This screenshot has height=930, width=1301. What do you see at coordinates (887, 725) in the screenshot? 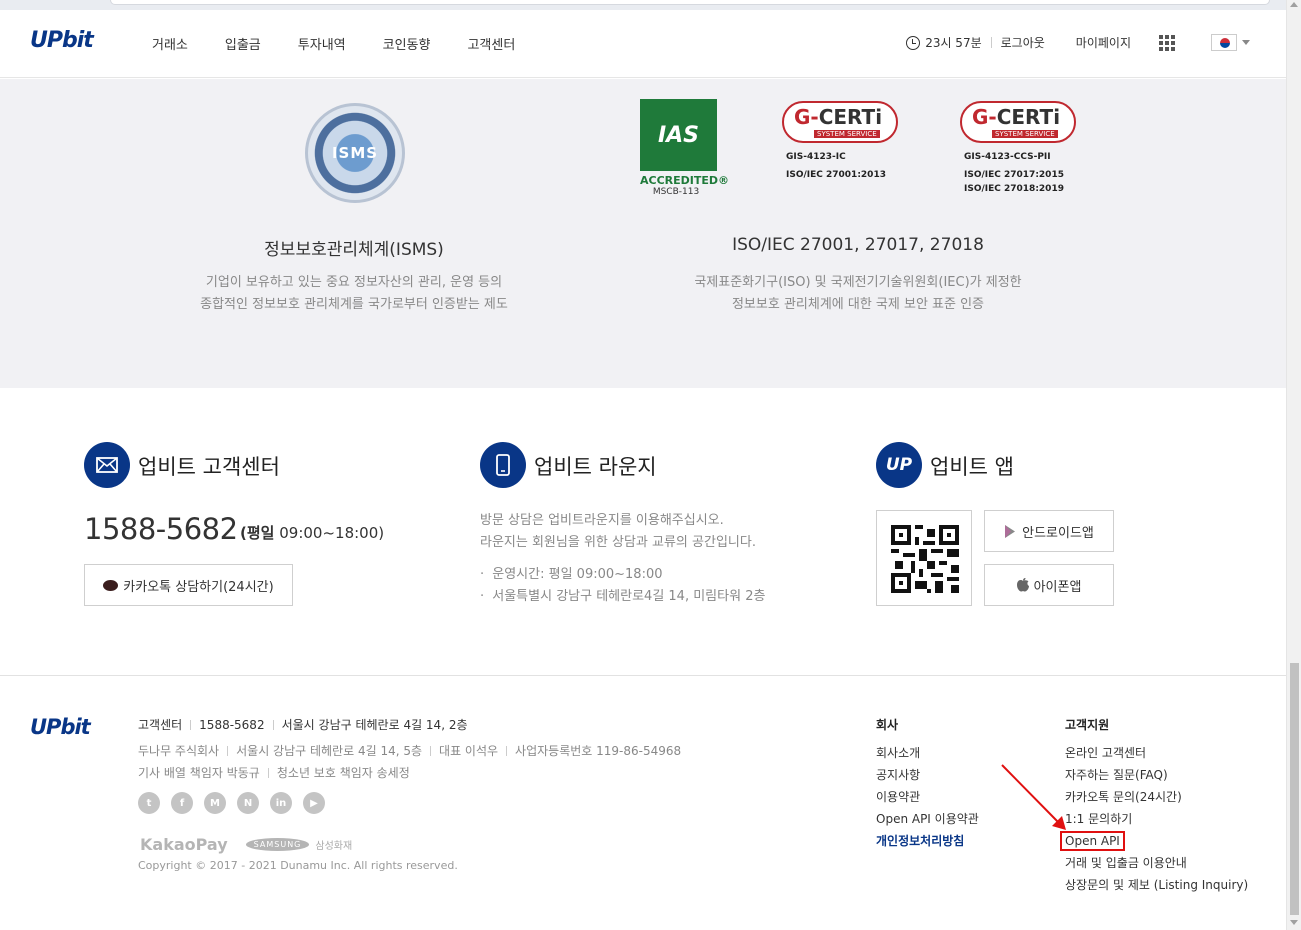
I see `company-heading: 회사` at bounding box center [887, 725].